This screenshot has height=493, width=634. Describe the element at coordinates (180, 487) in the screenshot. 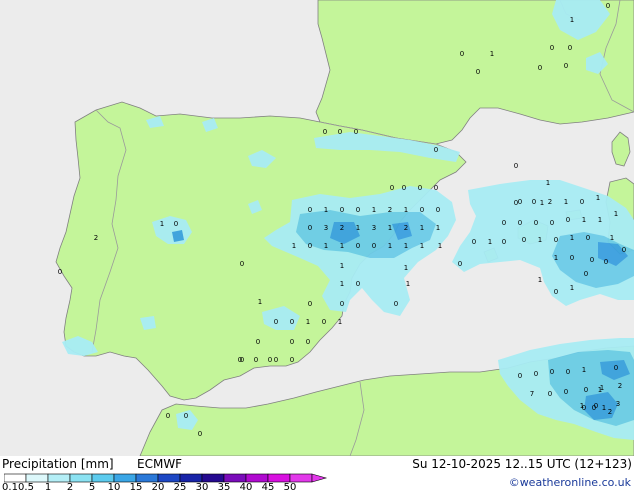

I see `legend-tick: 25` at that location.